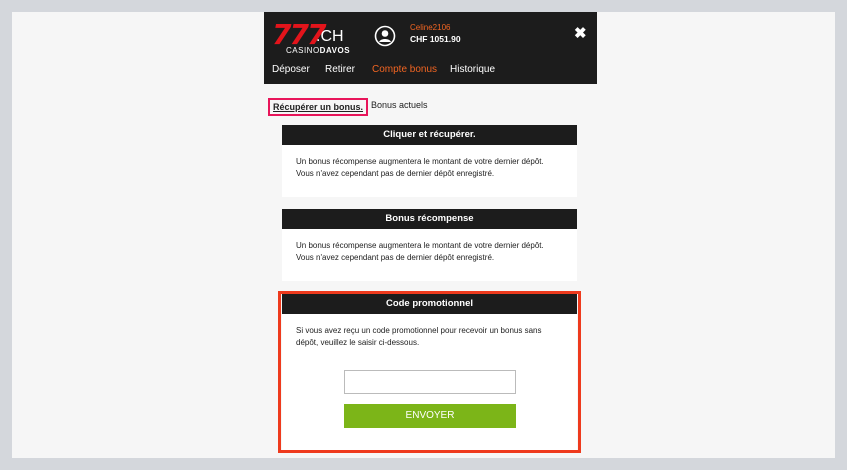 The image size is (847, 470). Describe the element at coordinates (472, 69) in the screenshot. I see `nav-item-historique: Historique` at that location.